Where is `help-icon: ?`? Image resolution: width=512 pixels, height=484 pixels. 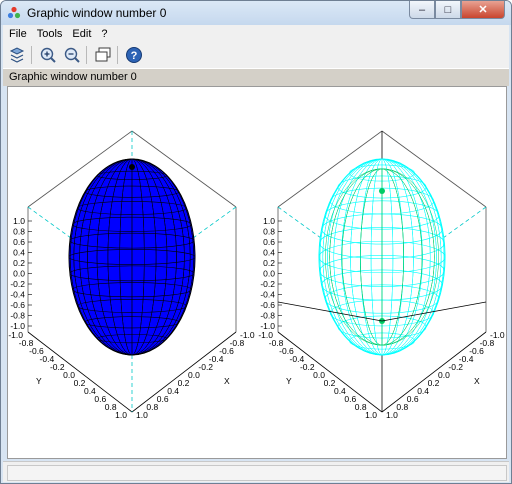 help-icon: ? is located at coordinates (134, 55).